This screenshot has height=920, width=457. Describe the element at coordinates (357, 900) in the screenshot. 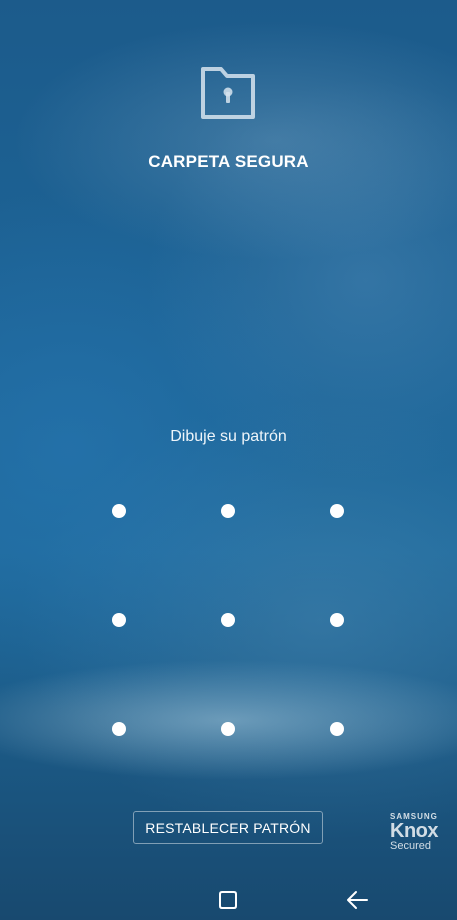

I see `back-arrow-icon` at that location.